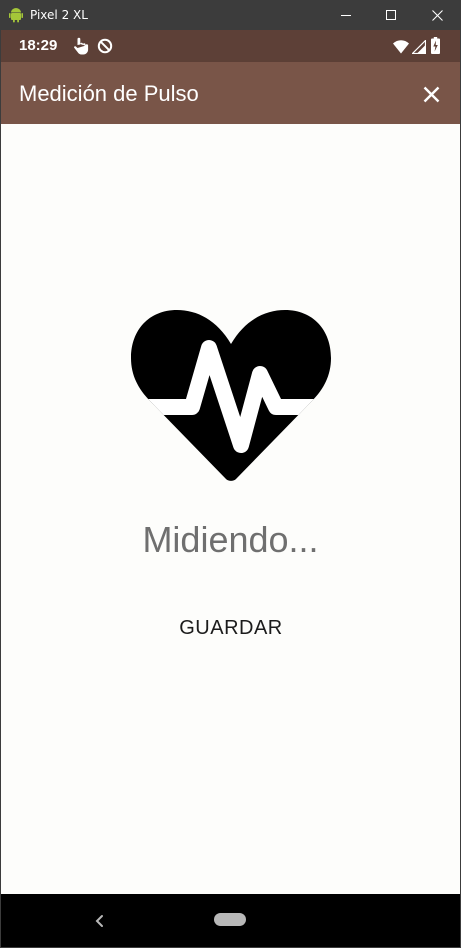 The image size is (461, 948). I want to click on do-not-disturb-icon, so click(105, 48).